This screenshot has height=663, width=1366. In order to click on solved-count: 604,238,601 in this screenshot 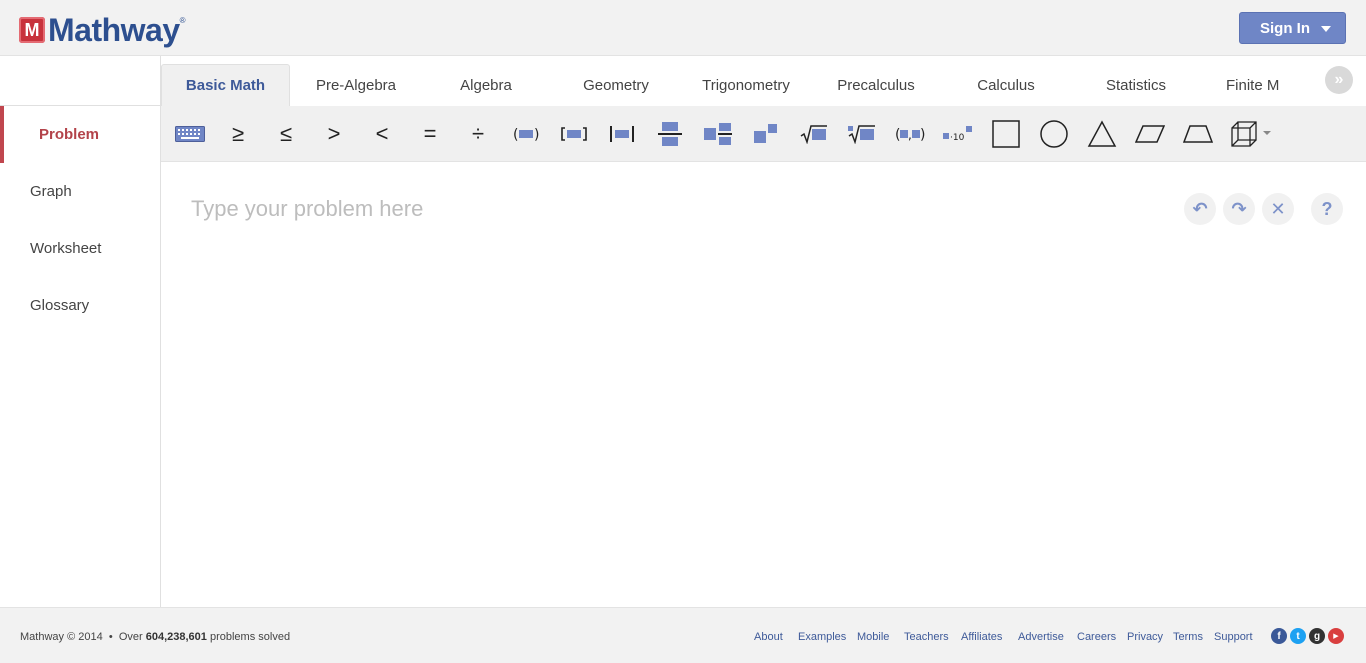, I will do `click(176, 637)`.